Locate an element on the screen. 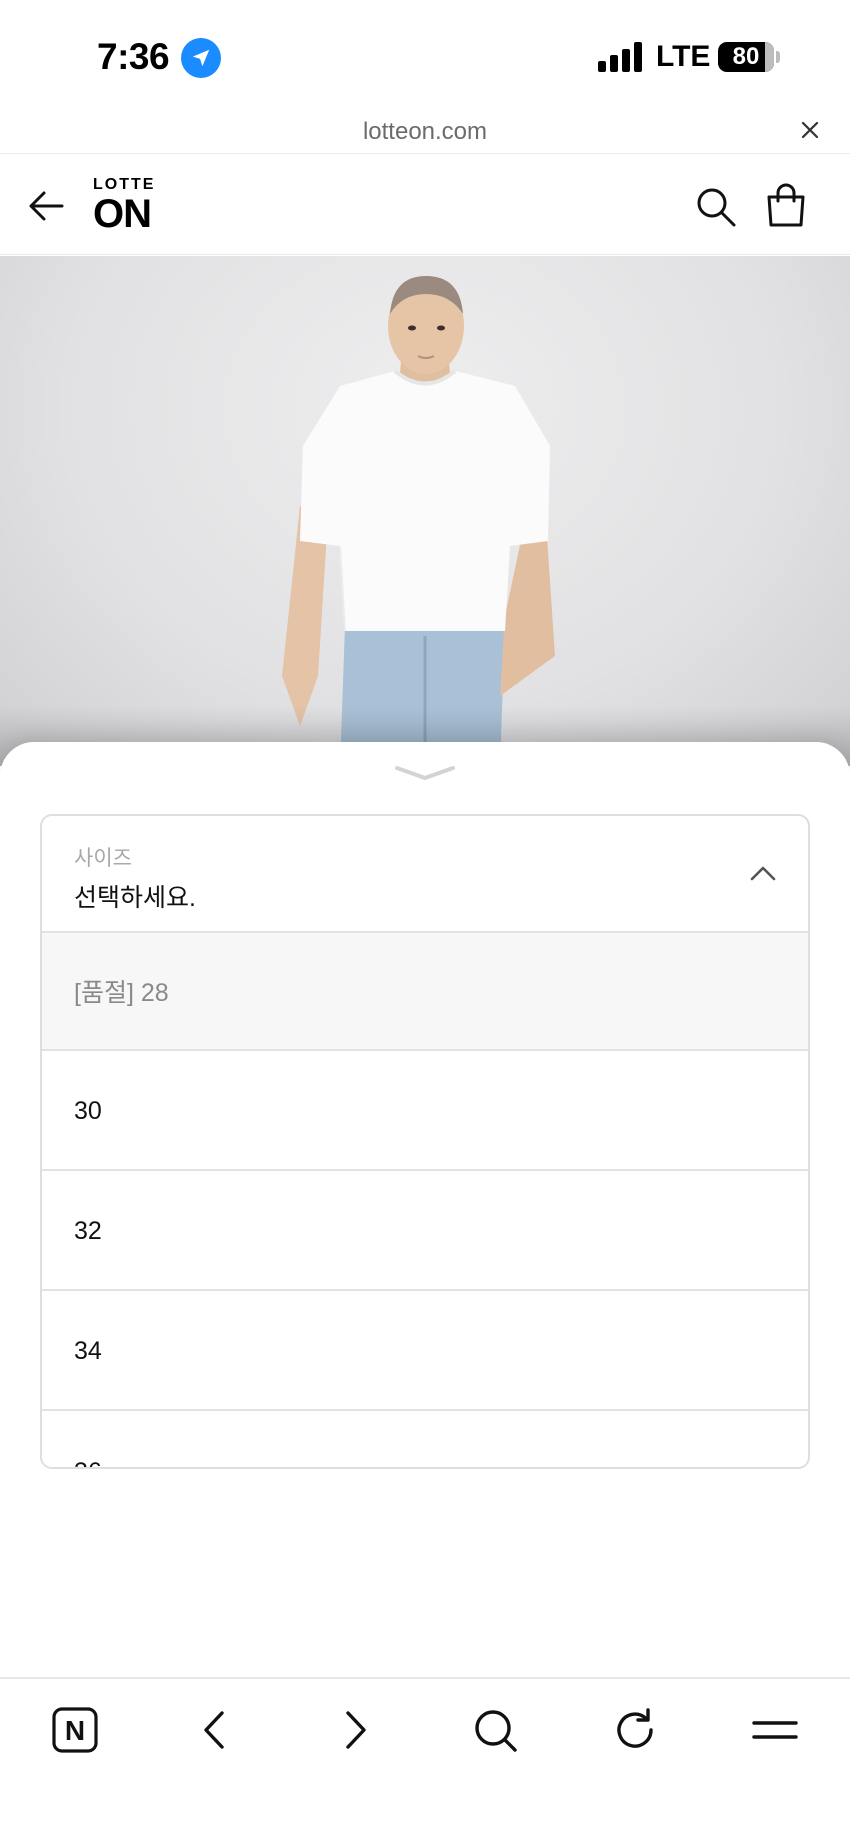  arrow-left-icon is located at coordinates (46, 206).